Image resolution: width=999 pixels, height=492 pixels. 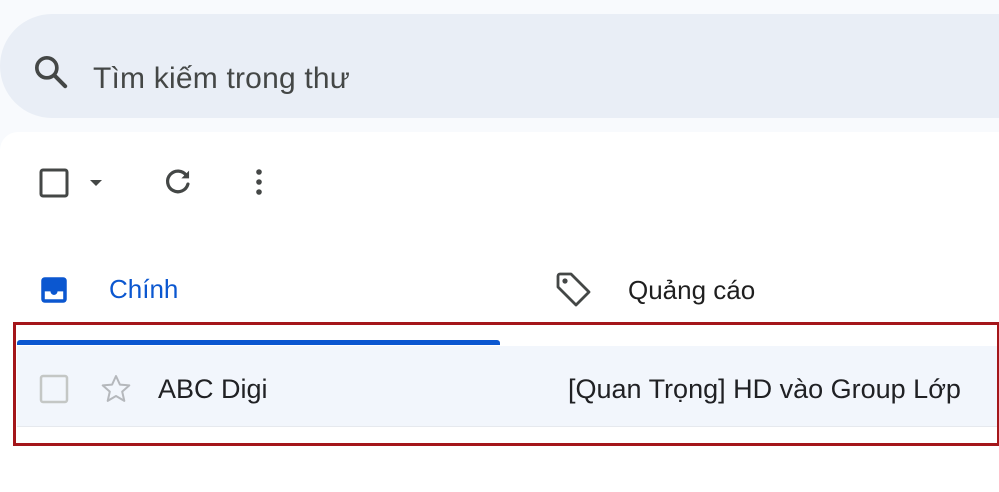 I want to click on more-vert-icon, so click(x=259, y=182).